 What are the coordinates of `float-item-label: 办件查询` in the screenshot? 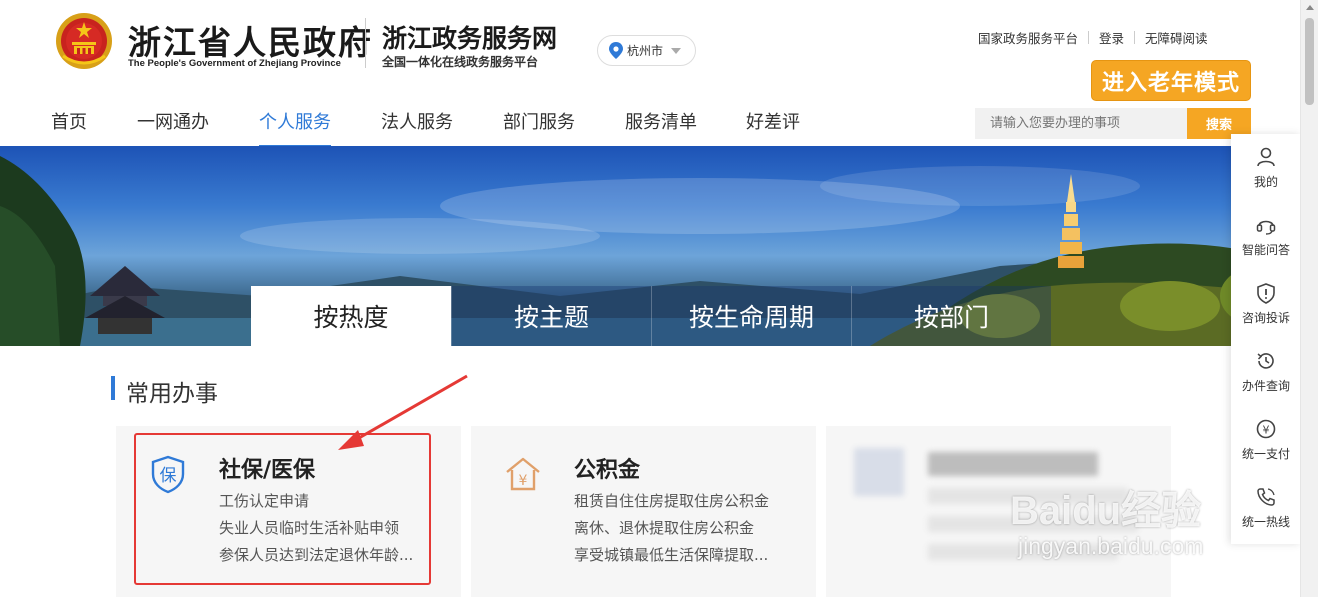 It's located at (1265, 386).